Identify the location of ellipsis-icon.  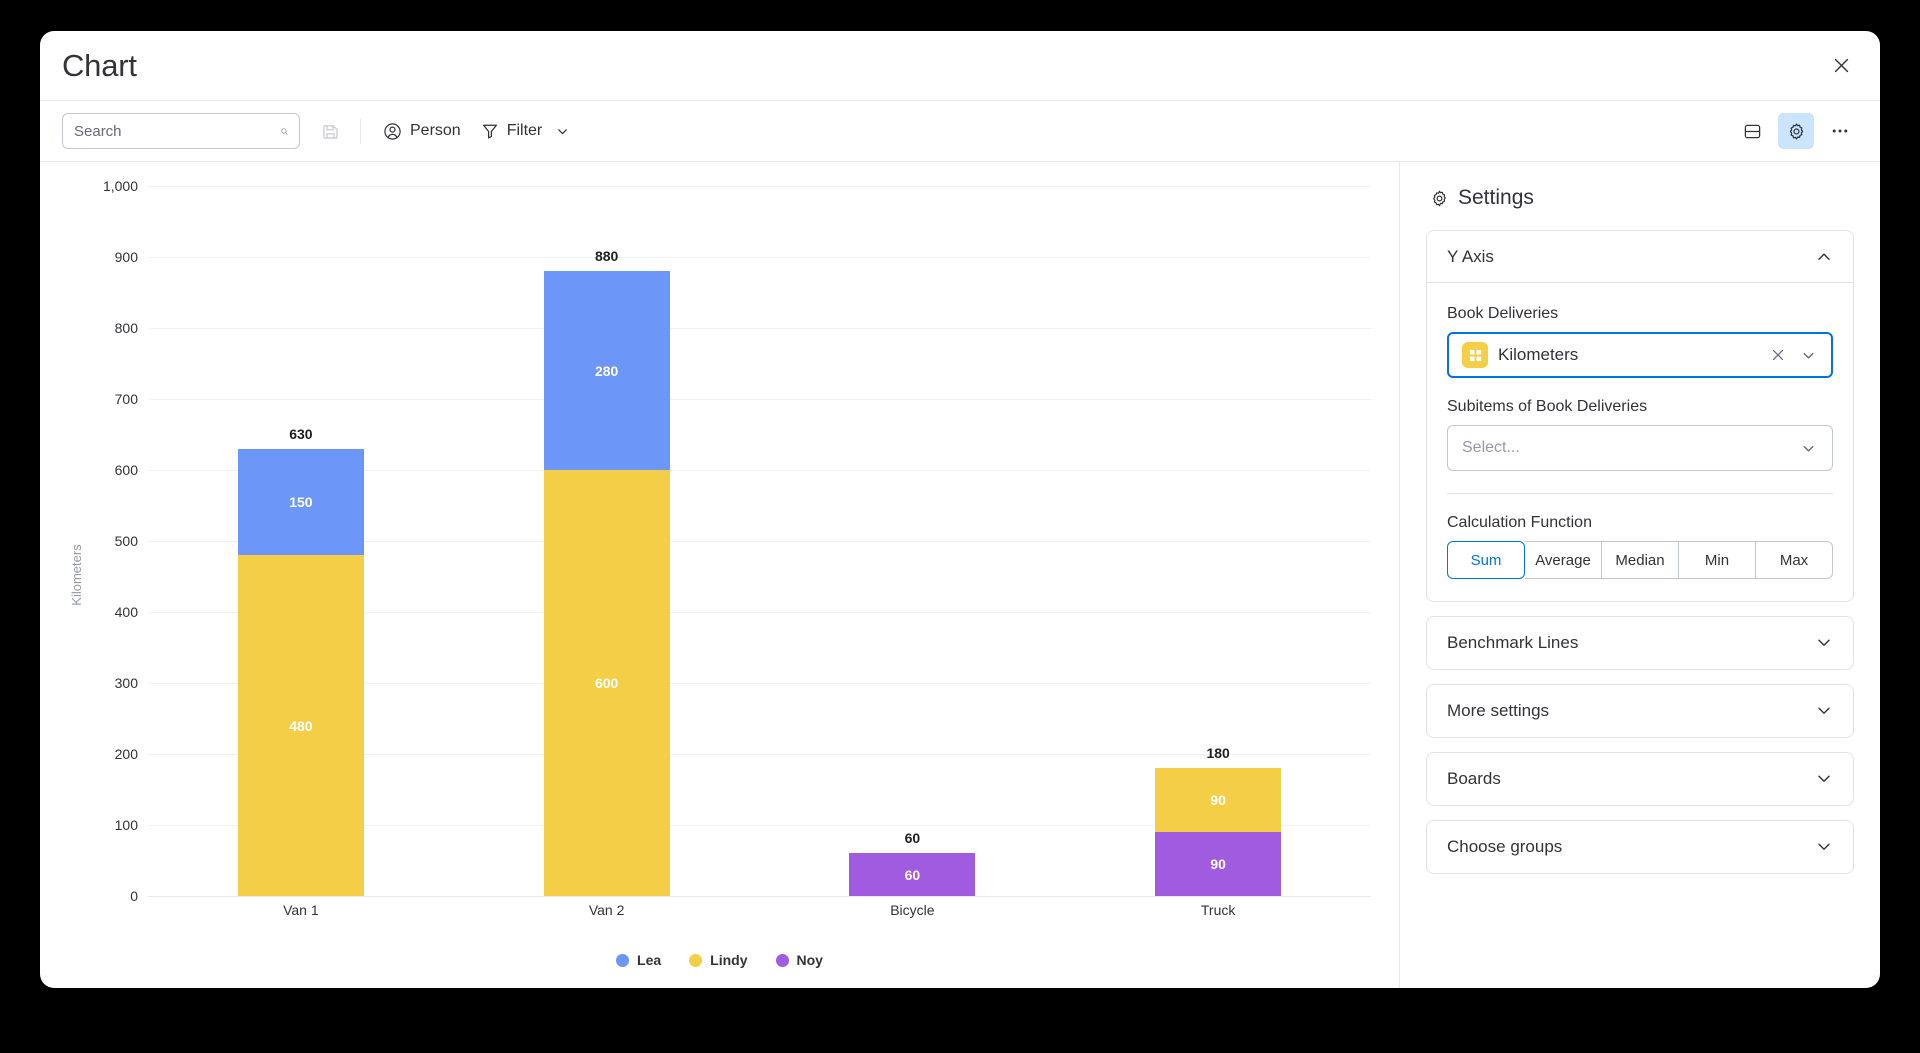
(1840, 131).